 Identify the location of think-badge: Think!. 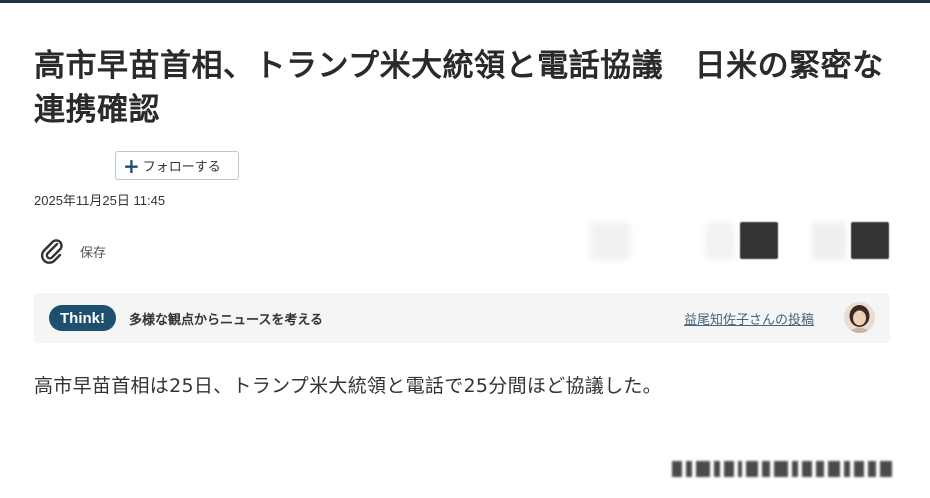
(82, 318).